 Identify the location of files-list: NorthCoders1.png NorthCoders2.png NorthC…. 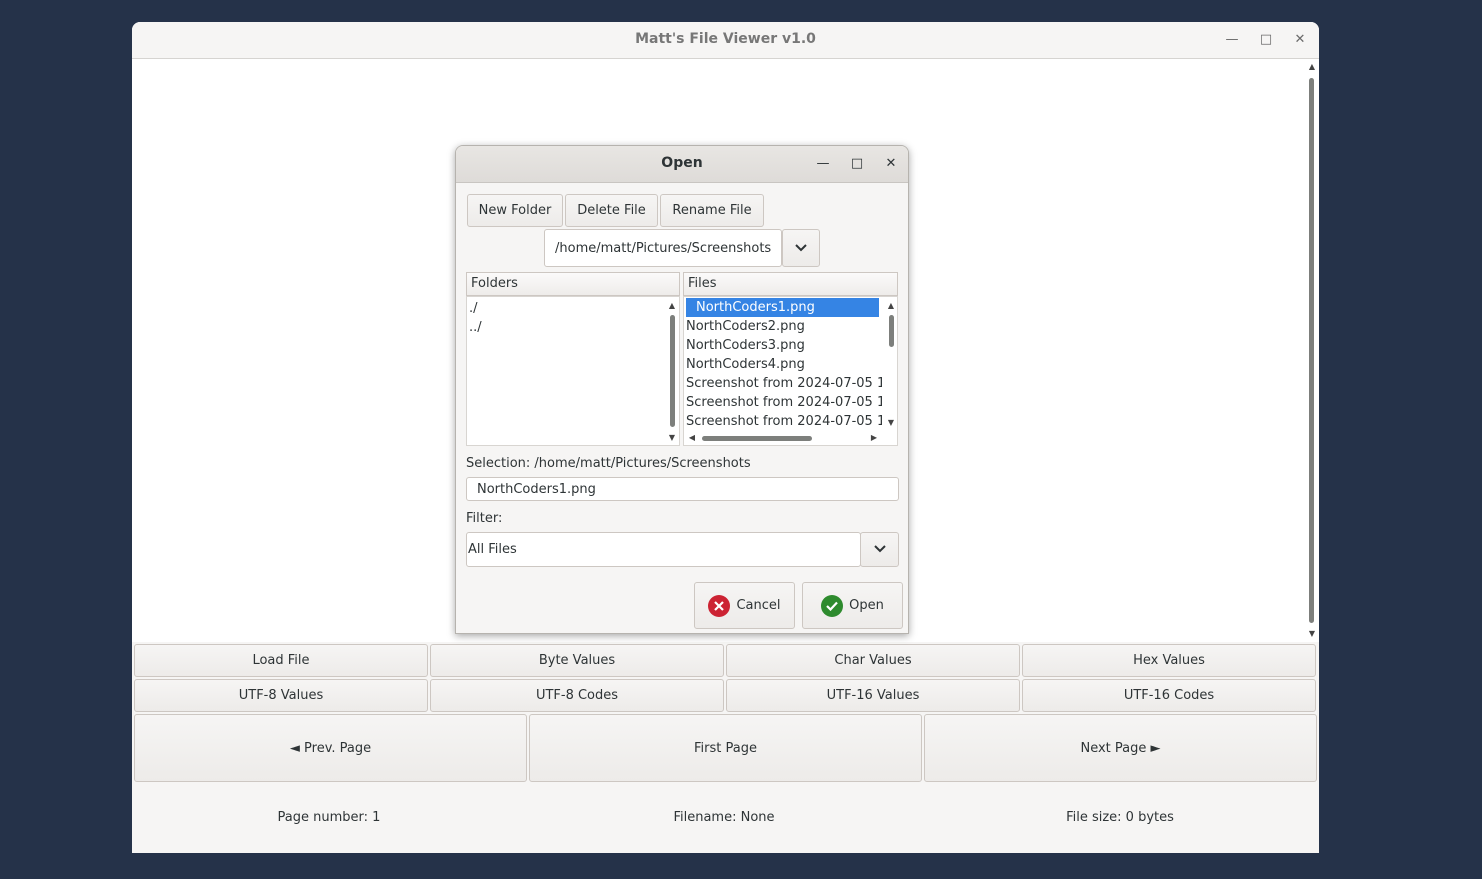
(790, 371).